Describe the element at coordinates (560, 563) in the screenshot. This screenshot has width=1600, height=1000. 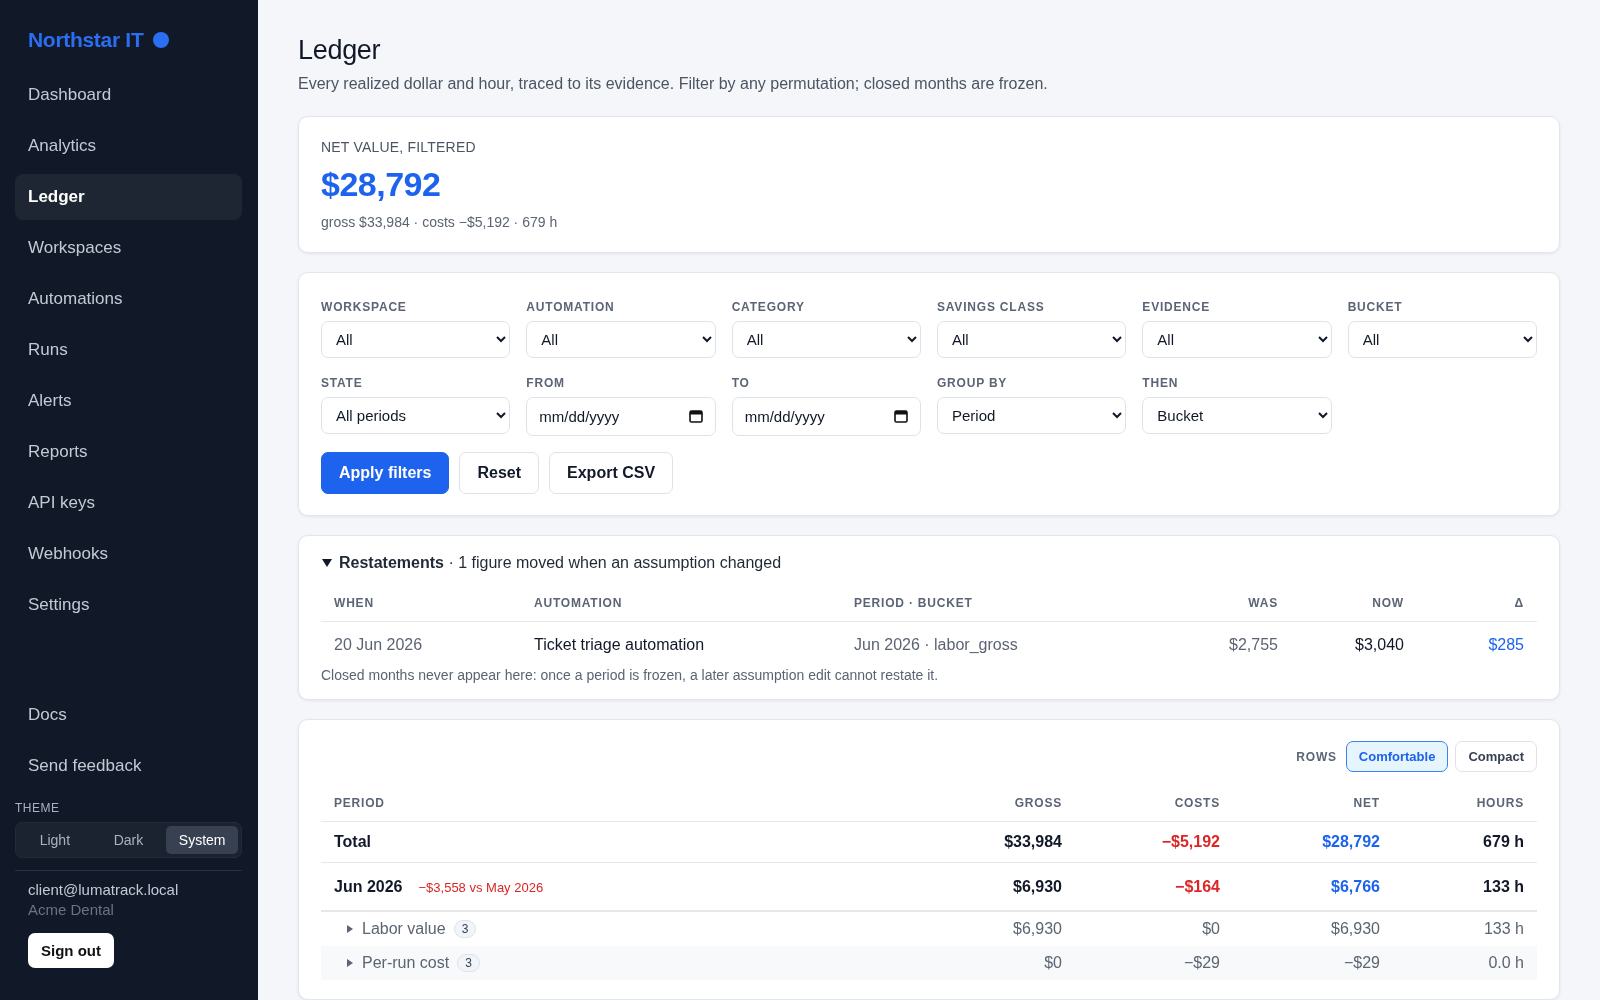
I see `section-heading: Restatements · 1 figure moved when an assumption changed` at that location.